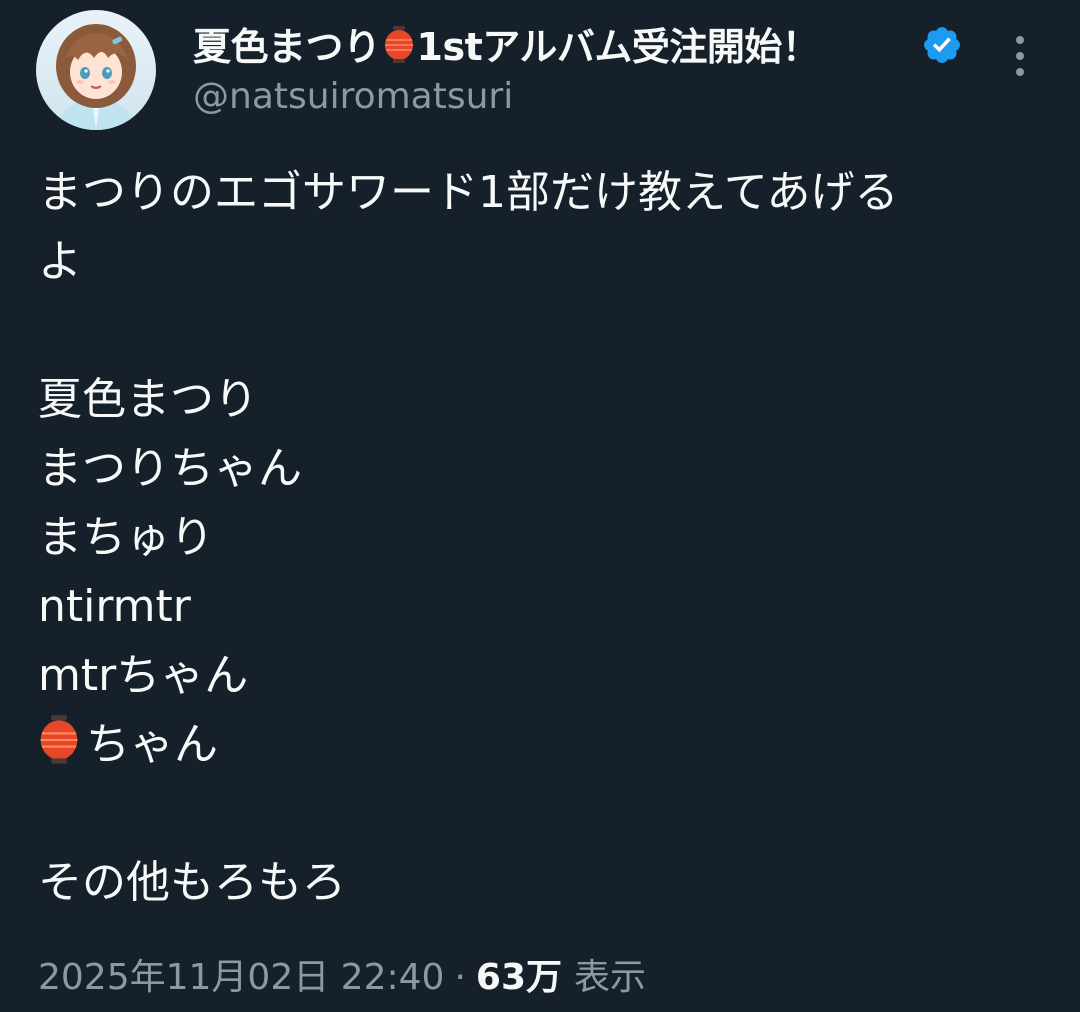  What do you see at coordinates (287, 47) in the screenshot?
I see `display-name-text: 夏色まつり` at bounding box center [287, 47].